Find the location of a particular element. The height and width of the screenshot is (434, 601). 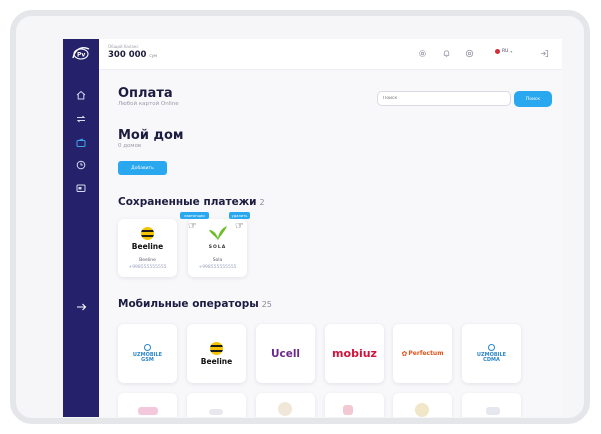

language-label: RU is located at coordinates (505, 51).